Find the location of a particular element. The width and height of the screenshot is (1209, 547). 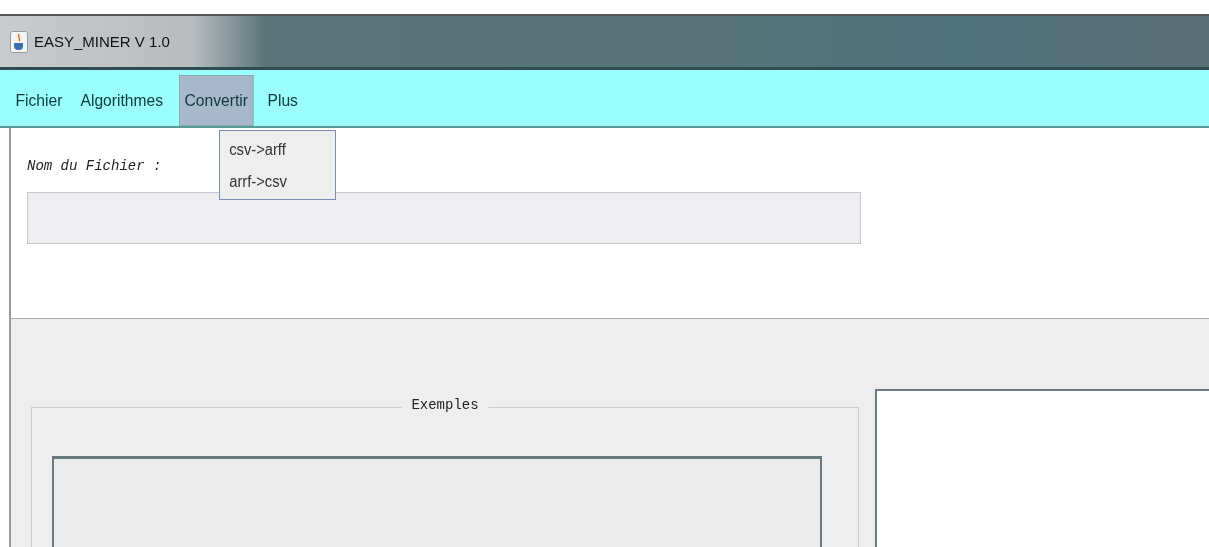

group-title: Exemples is located at coordinates (445, 405).